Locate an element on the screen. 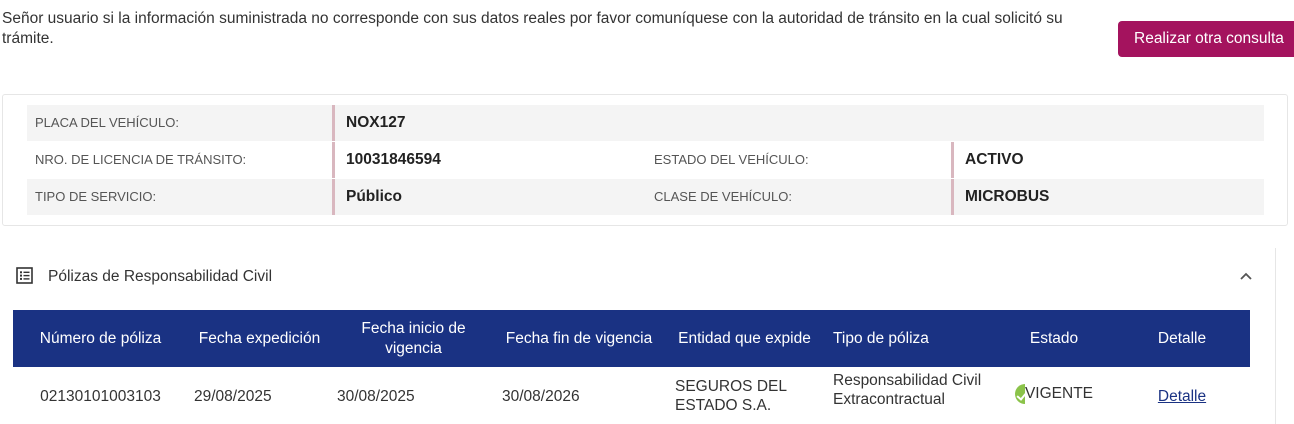  status-badge: VIGENTE is located at coordinates (1054, 393).